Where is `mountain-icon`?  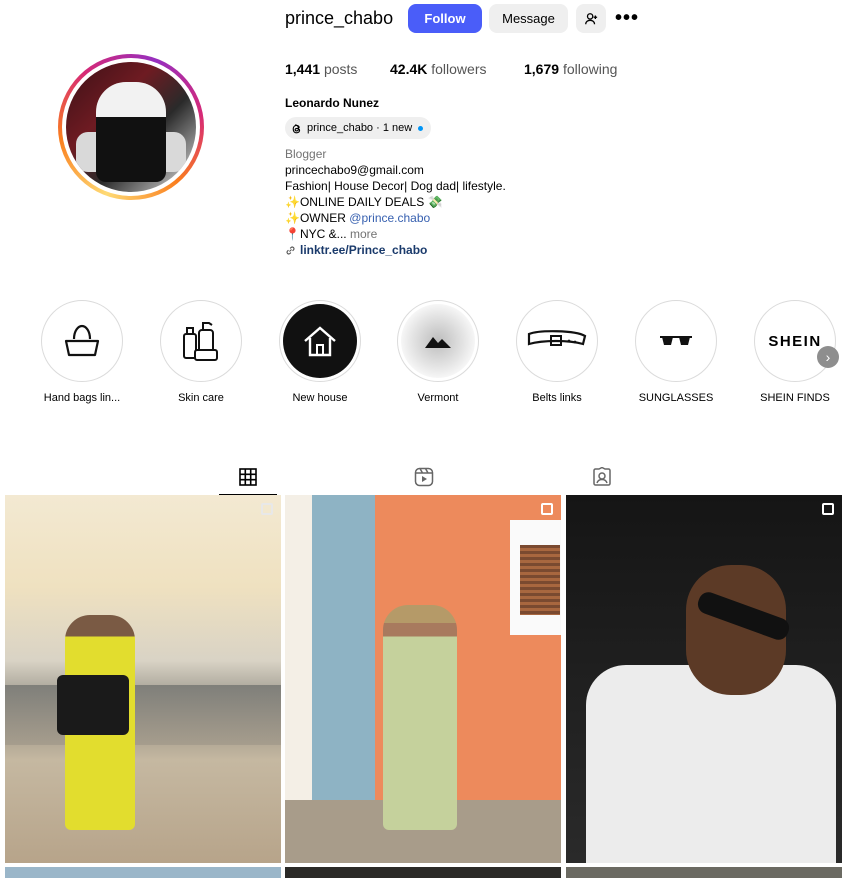
mountain-icon is located at coordinates (438, 341).